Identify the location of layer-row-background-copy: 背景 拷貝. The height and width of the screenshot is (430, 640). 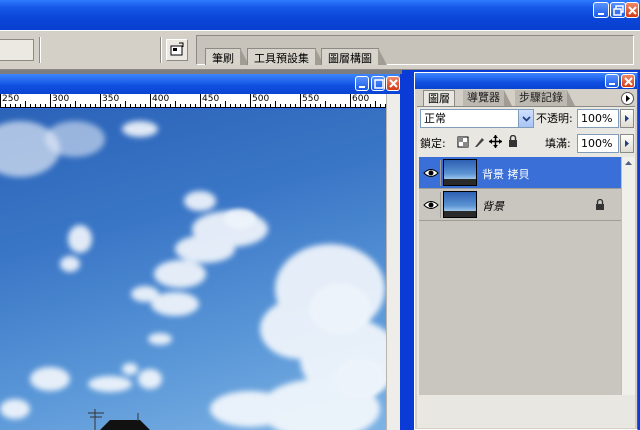
(520, 173).